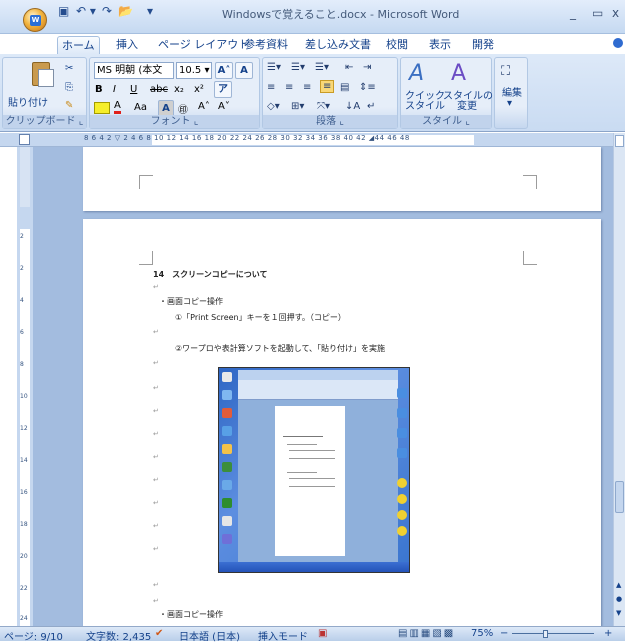 The image size is (625, 643). What do you see at coordinates (102, 108) in the screenshot?
I see `highlight-icon` at bounding box center [102, 108].